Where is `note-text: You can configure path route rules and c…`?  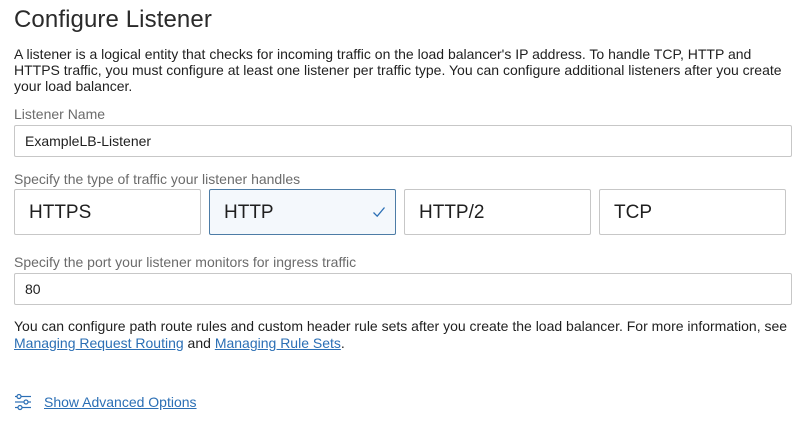 note-text: You can configure path route rules and c… is located at coordinates (401, 326).